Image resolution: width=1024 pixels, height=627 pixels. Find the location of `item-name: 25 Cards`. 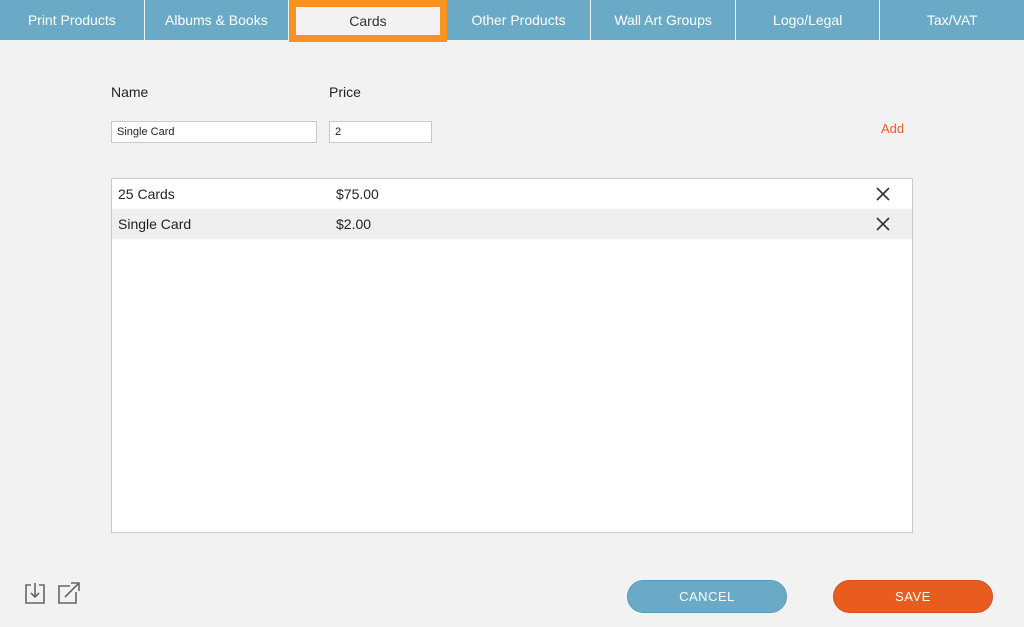

item-name: 25 Cards is located at coordinates (146, 194).